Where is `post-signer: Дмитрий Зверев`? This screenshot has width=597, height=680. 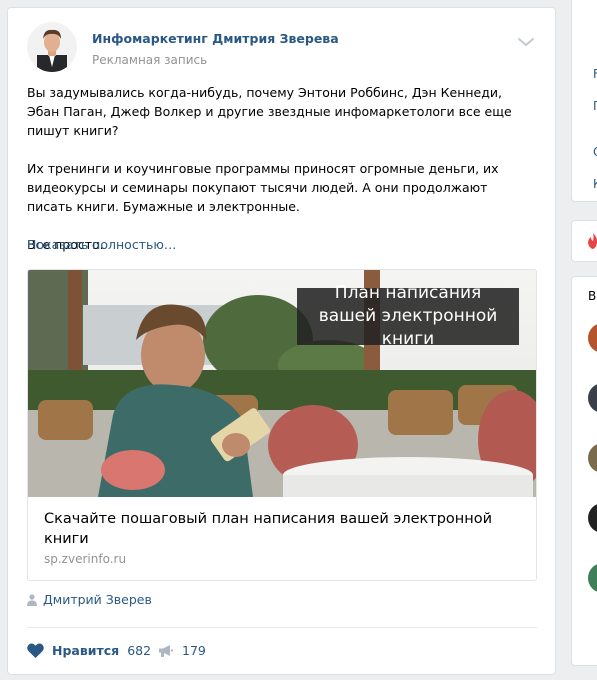 post-signer: Дмитрий Зверев is located at coordinates (89, 599).